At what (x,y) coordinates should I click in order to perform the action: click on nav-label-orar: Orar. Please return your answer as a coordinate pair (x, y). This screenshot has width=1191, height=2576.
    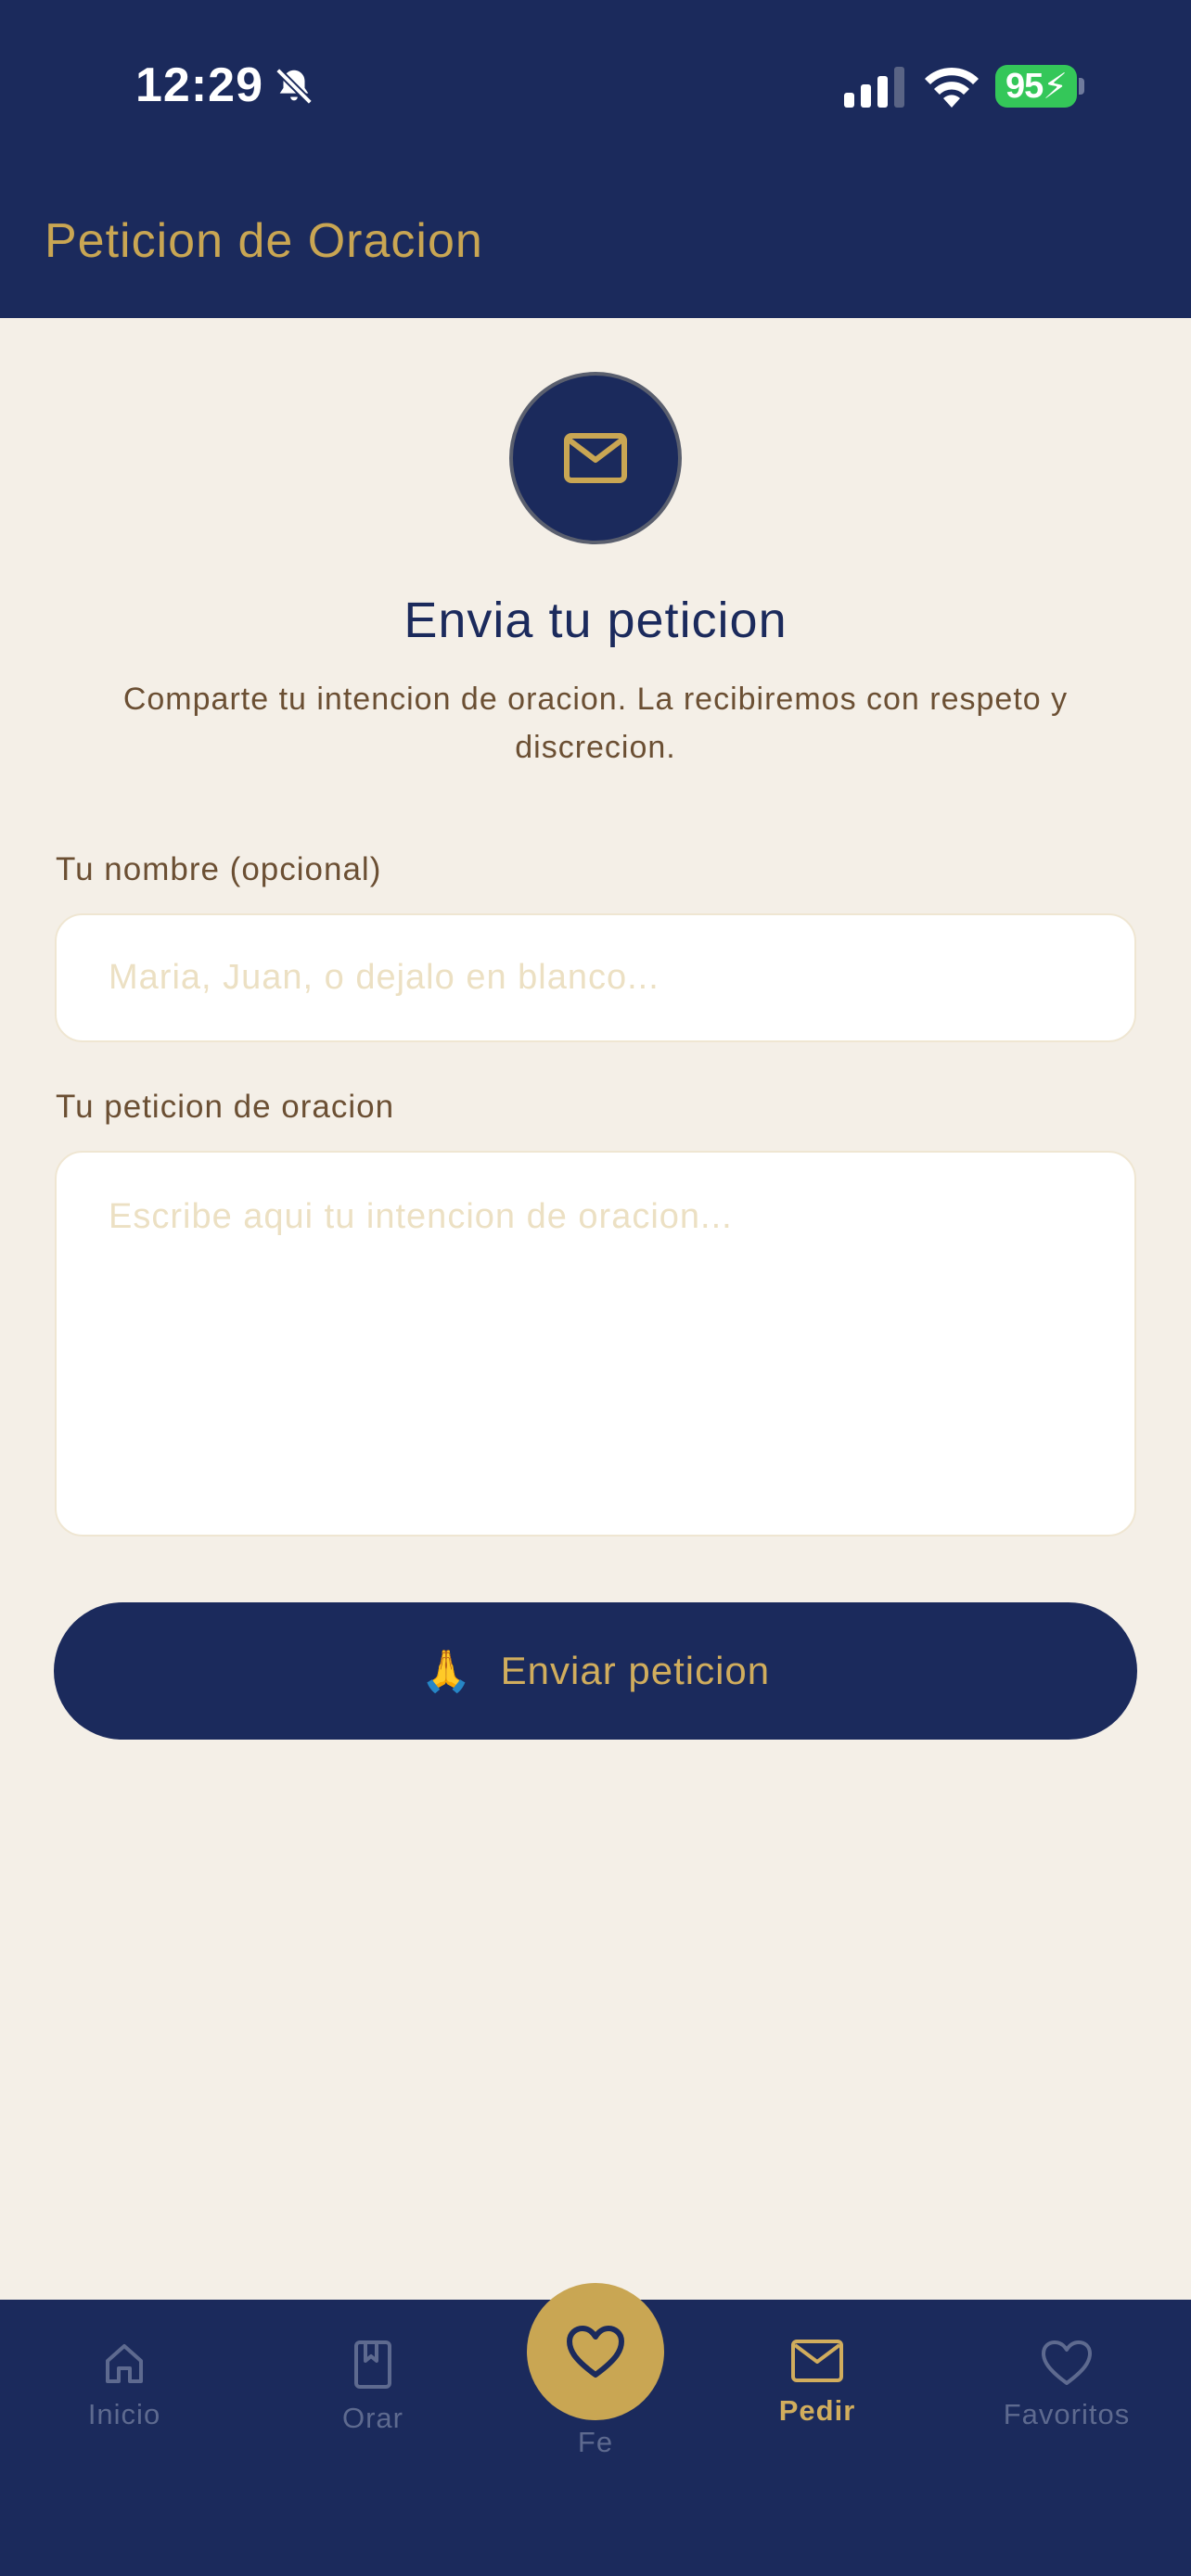
    Looking at the image, I should click on (373, 2418).